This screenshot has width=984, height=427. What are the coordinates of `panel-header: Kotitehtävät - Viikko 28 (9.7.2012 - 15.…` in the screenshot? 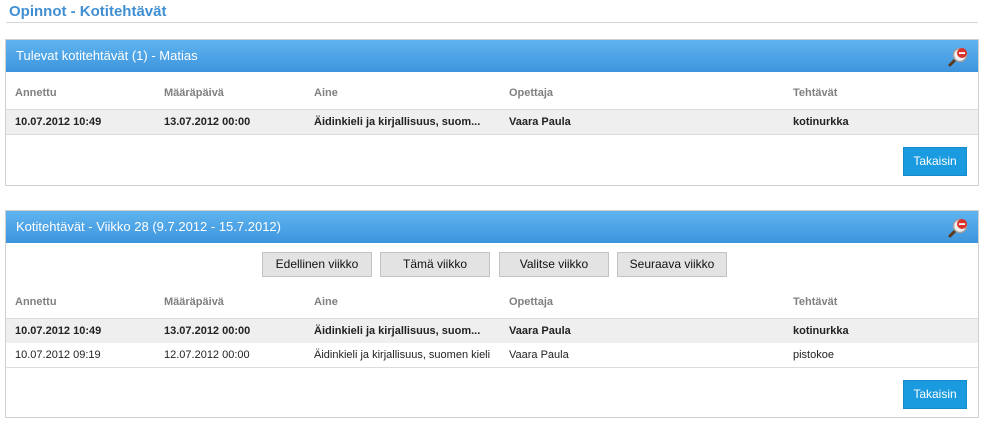 It's located at (492, 227).